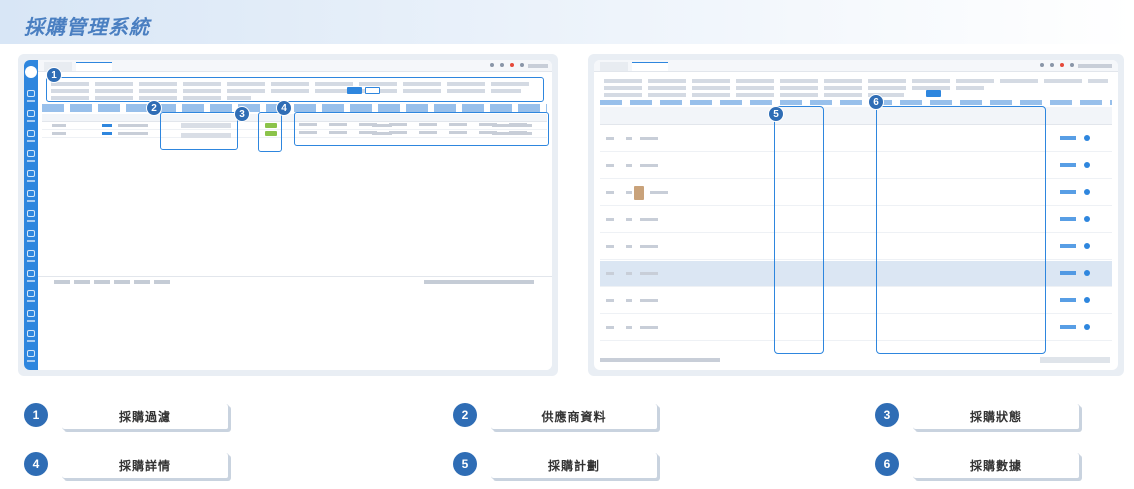  What do you see at coordinates (145, 417) in the screenshot?
I see `legend-label: 採購過濾` at bounding box center [145, 417].